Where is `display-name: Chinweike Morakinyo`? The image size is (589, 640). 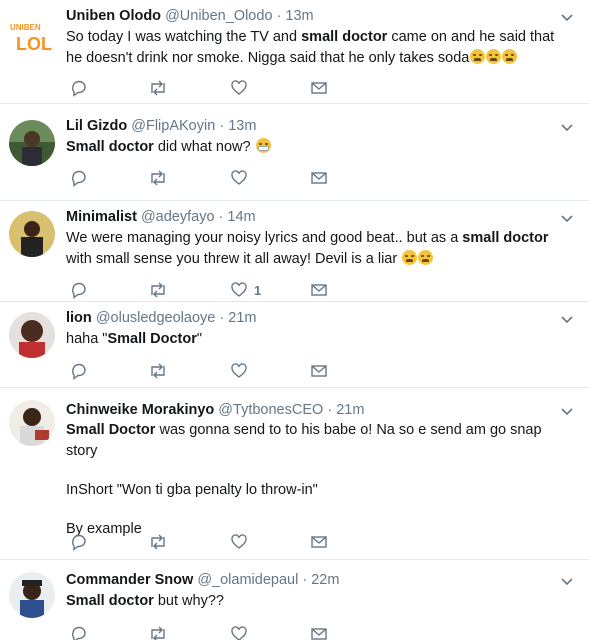 display-name: Chinweike Morakinyo is located at coordinates (140, 410).